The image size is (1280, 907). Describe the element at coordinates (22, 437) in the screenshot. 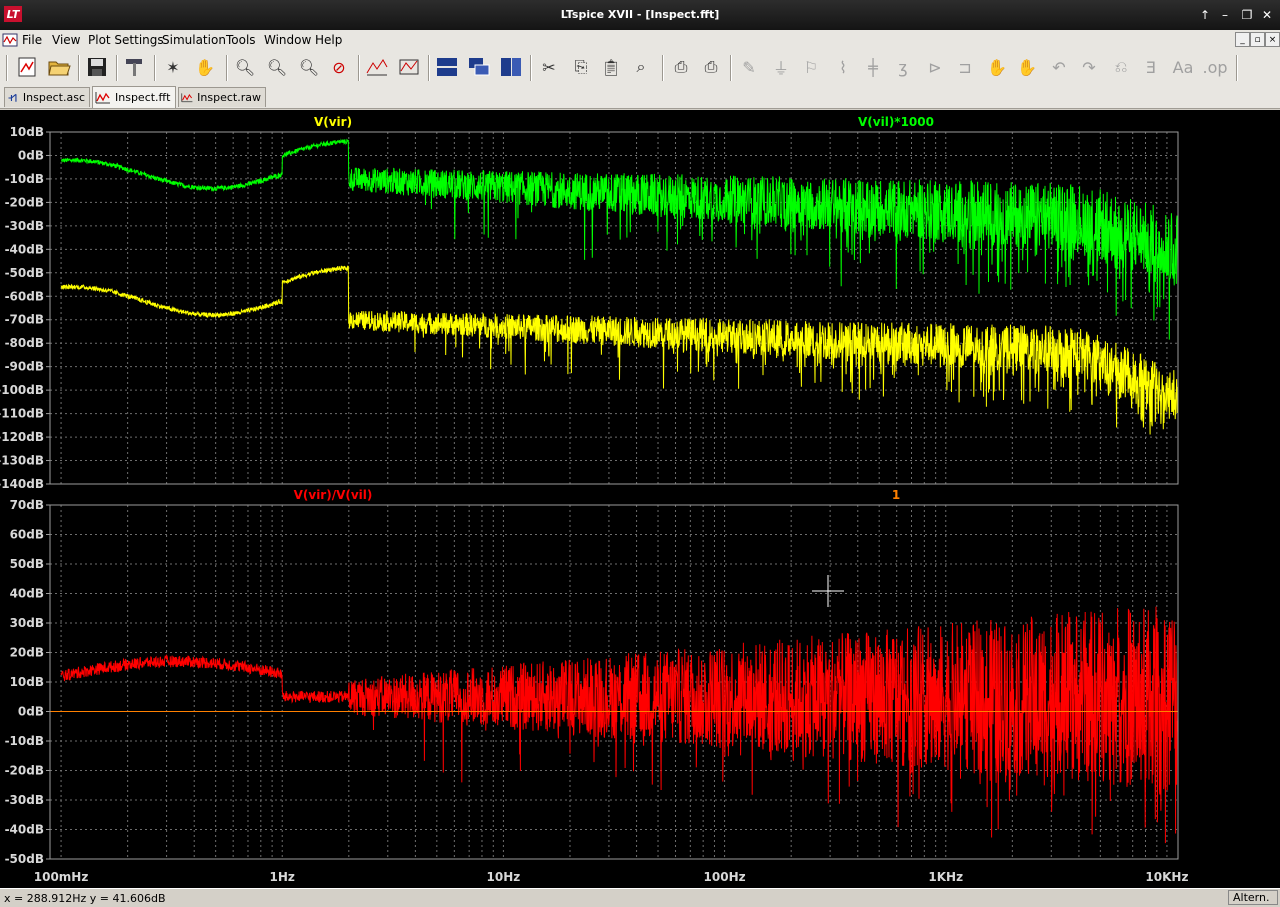

I see `y-tick-label: -120dB` at that location.